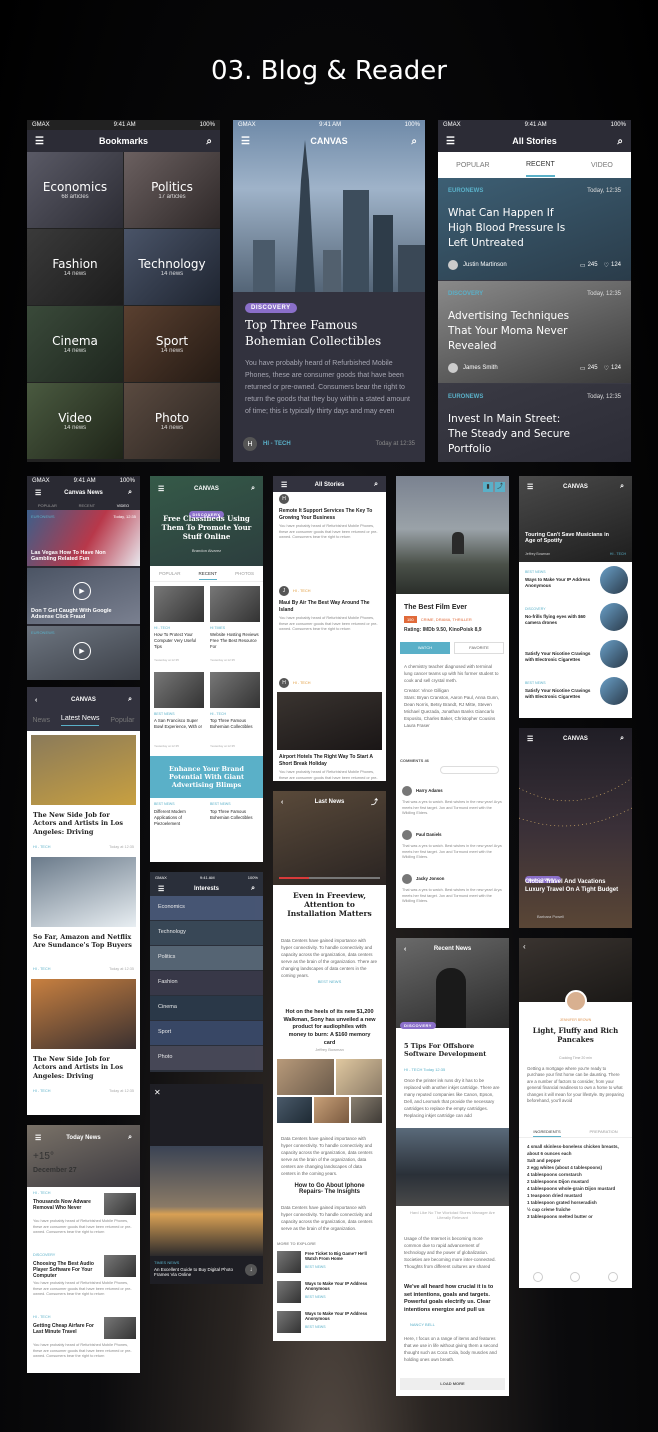 The height and width of the screenshot is (1432, 658). I want to click on bookmark-icon, so click(537, 1277).